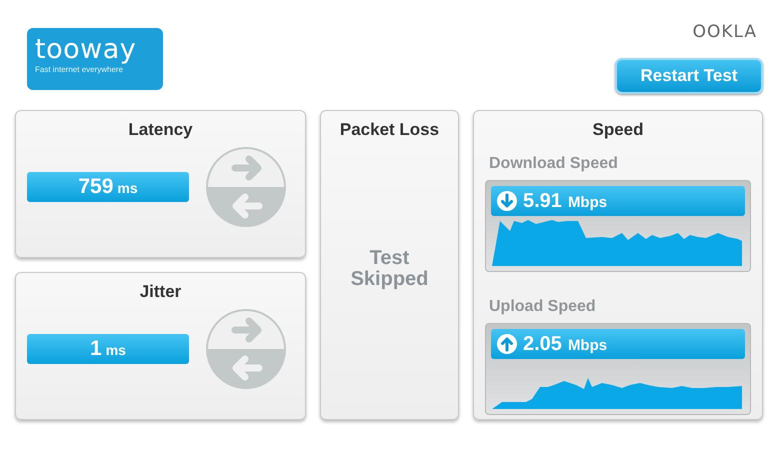  I want to click on speed-value: 5.91 Mbps, so click(618, 201).